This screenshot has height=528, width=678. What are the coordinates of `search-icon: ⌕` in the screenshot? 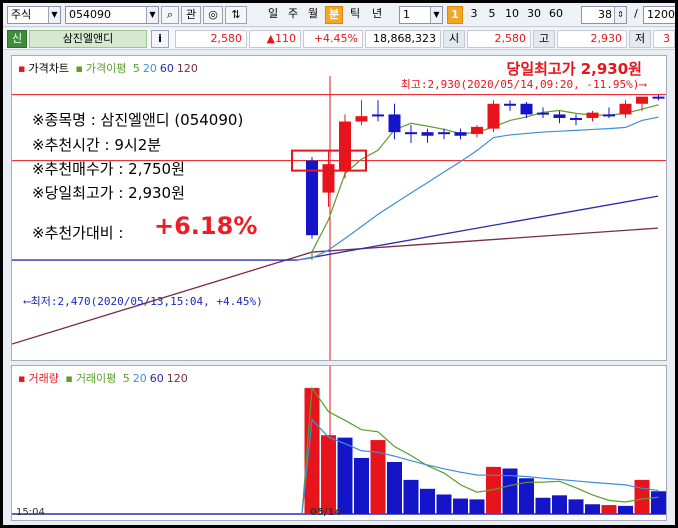 It's located at (170, 15).